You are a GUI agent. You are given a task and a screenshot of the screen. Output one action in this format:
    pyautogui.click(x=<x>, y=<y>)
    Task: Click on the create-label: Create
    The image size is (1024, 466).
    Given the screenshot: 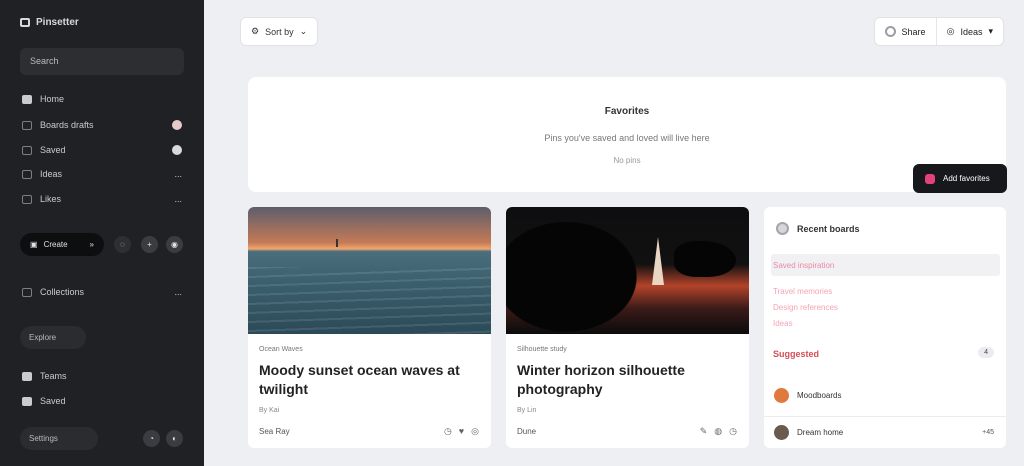 What is the action you would take?
    pyautogui.click(x=55, y=244)
    